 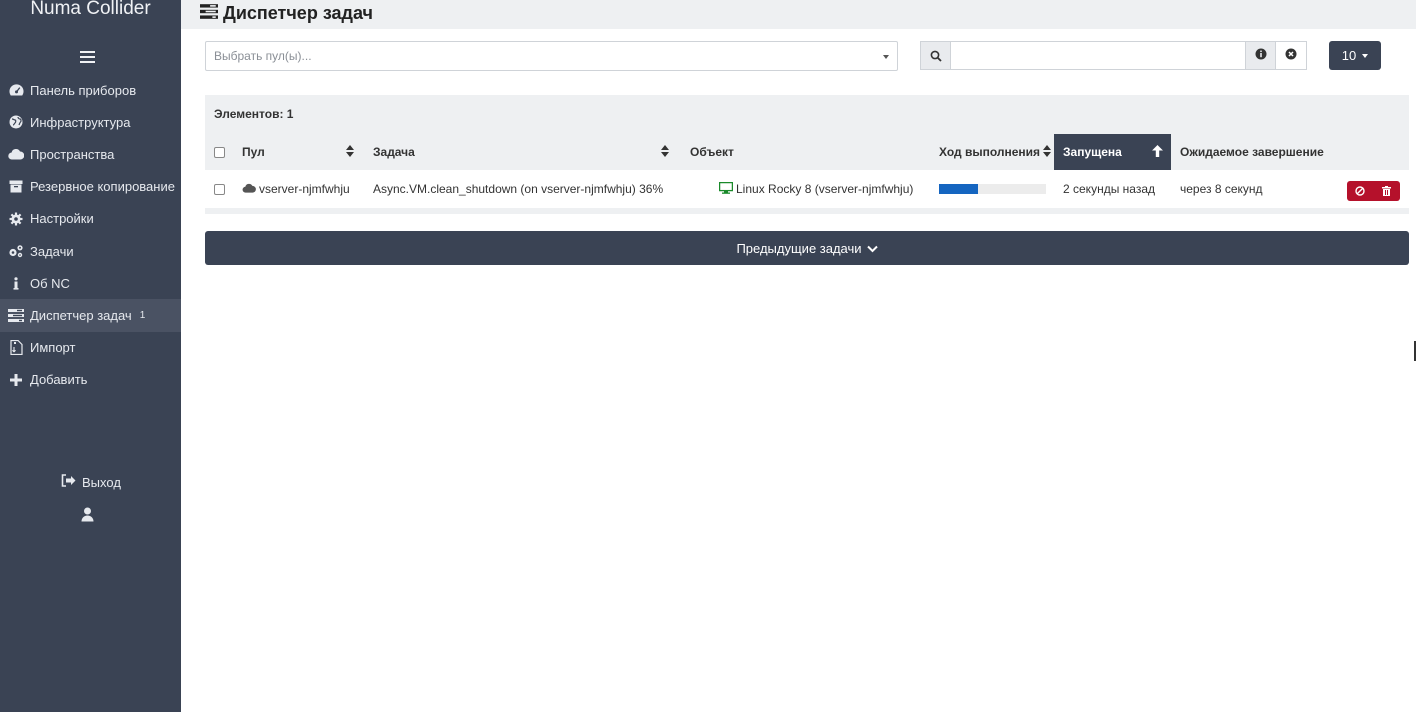 I want to click on sidebar-item-backup: Резервное копирование, so click(x=90, y=187).